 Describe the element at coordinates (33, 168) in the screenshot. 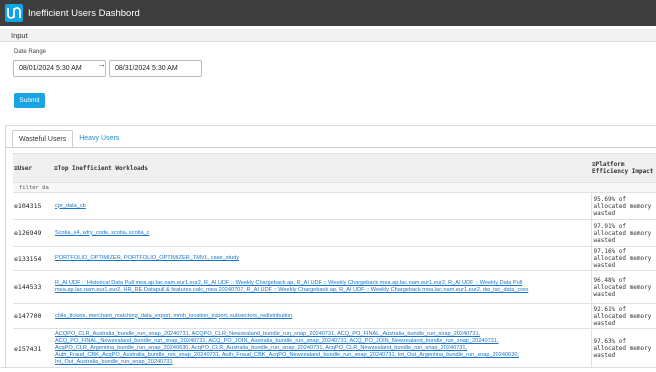

I see `column-header-user: ≡User` at that location.